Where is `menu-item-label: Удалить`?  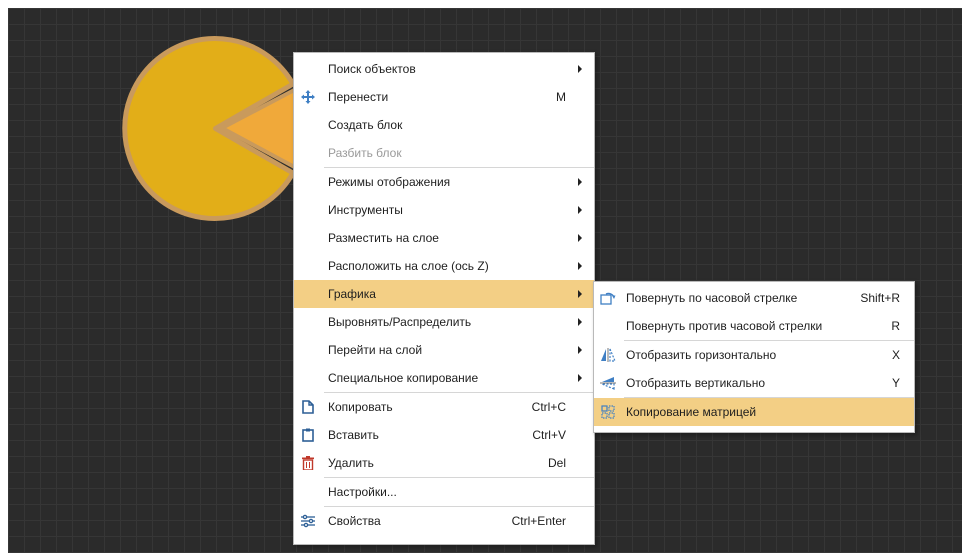 menu-item-label: Удалить is located at coordinates (351, 463).